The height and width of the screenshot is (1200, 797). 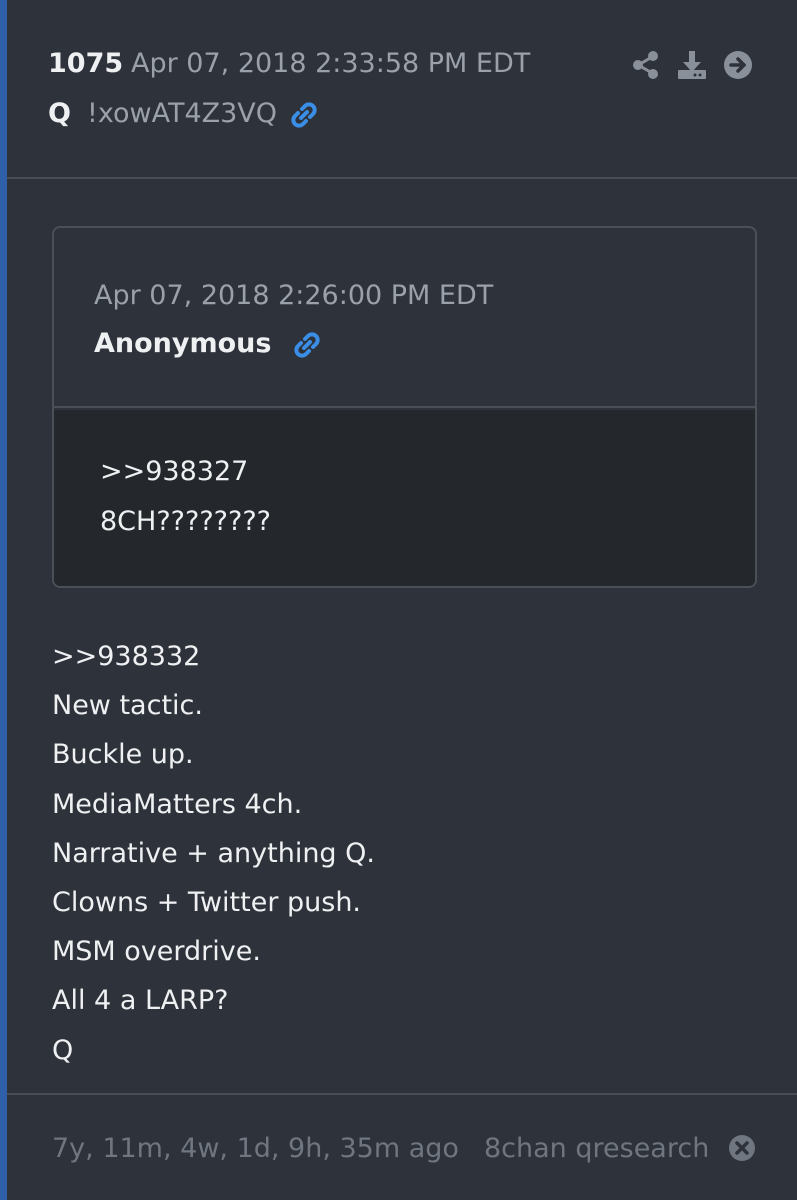 What do you see at coordinates (207, 903) in the screenshot?
I see `post-body-line: Clowns + Twitter push.` at bounding box center [207, 903].